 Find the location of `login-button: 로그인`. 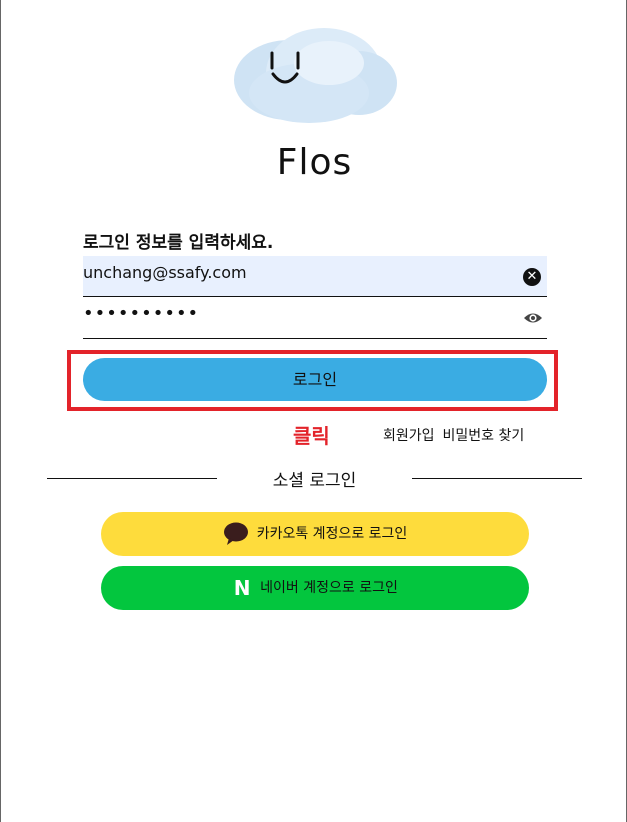

login-button: 로그인 is located at coordinates (315, 379).